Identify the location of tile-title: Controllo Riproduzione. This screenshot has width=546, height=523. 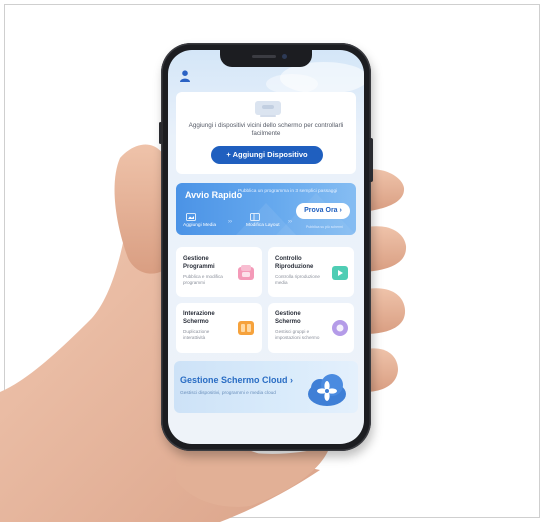
(294, 263).